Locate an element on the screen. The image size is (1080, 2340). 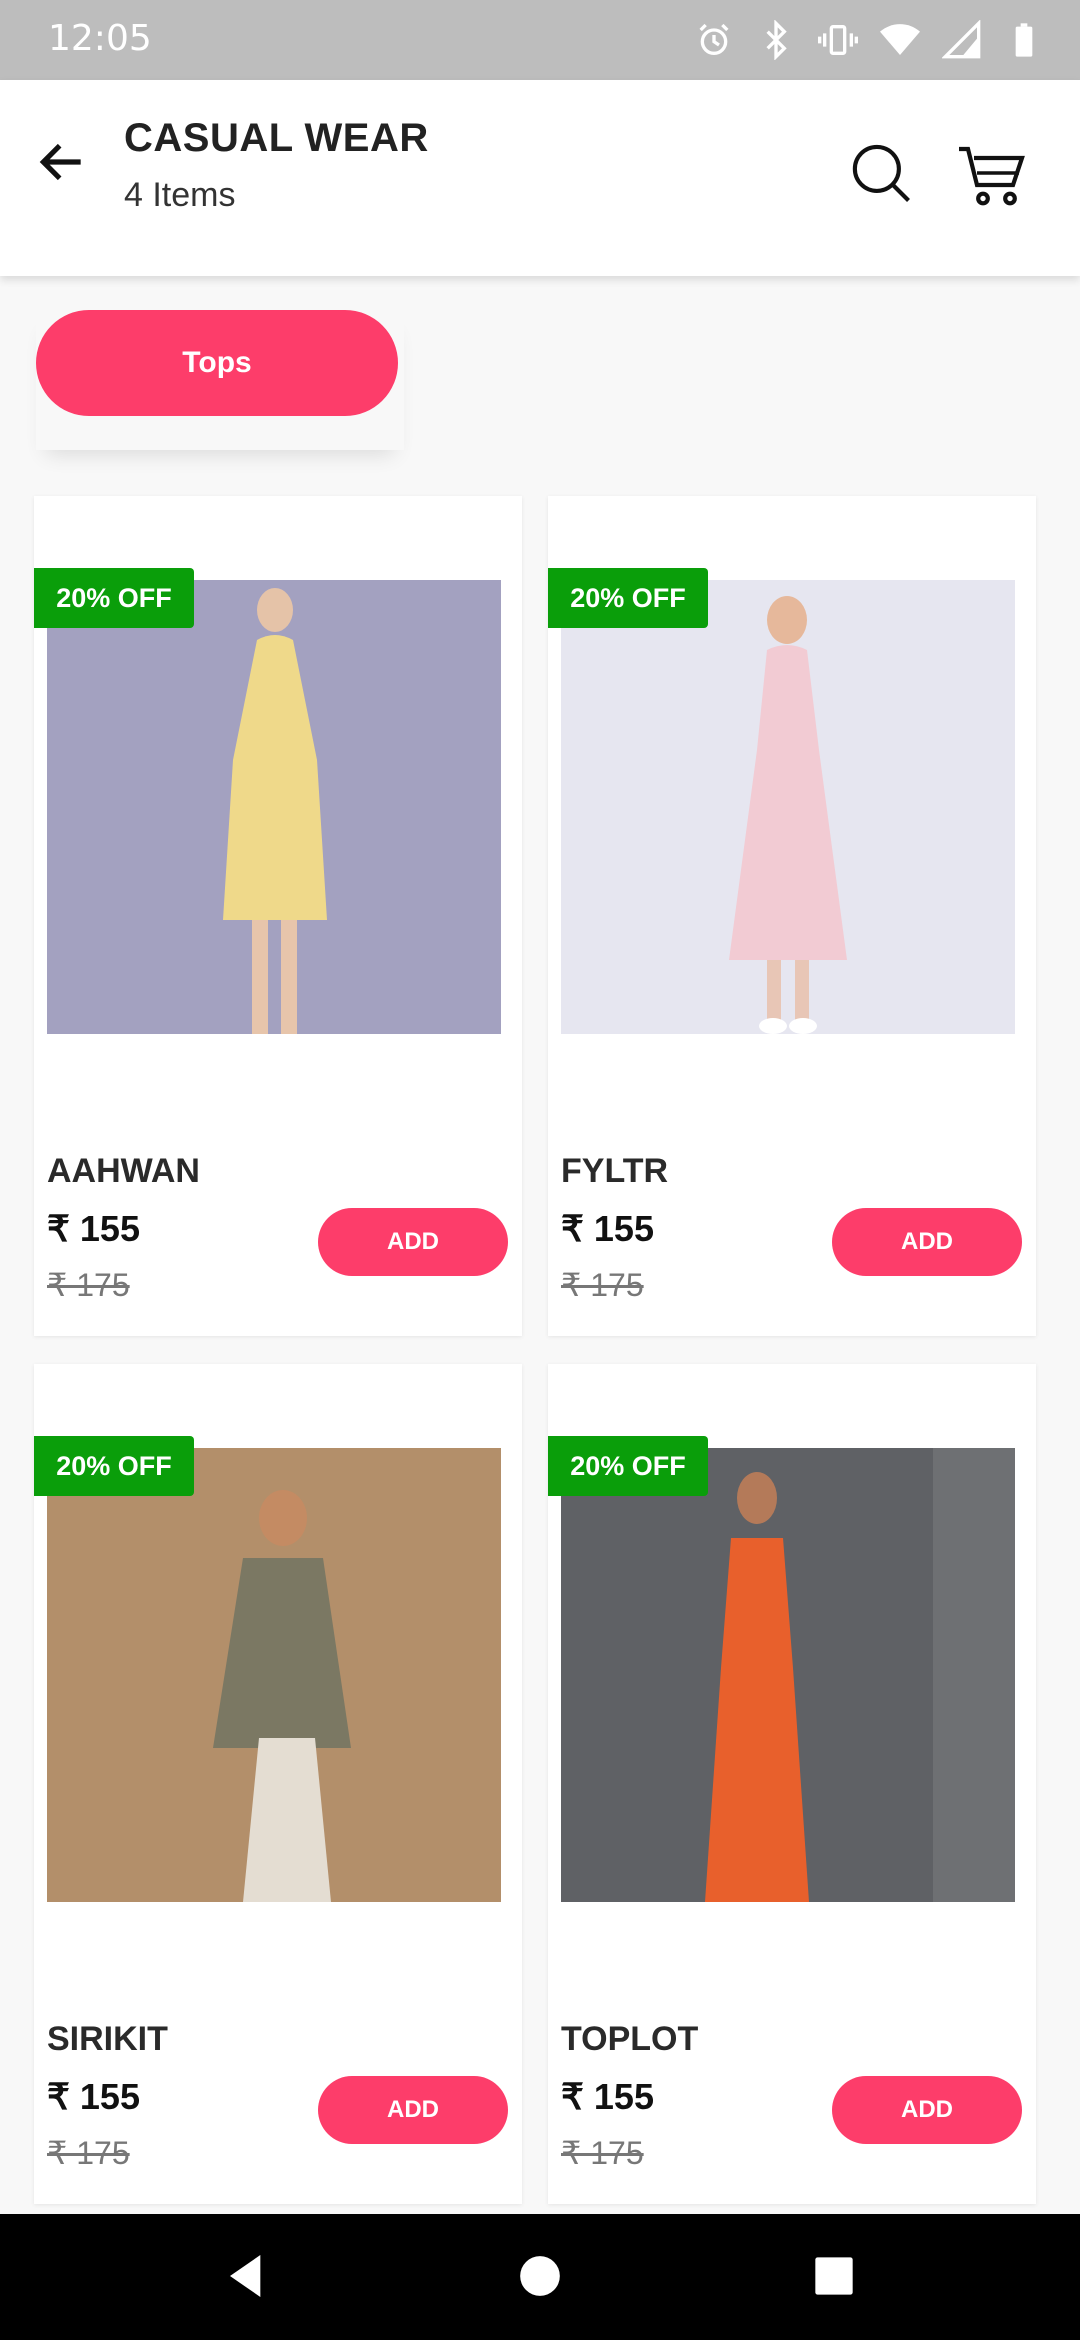
status-bar: 12:05 is located at coordinates (540, 40).